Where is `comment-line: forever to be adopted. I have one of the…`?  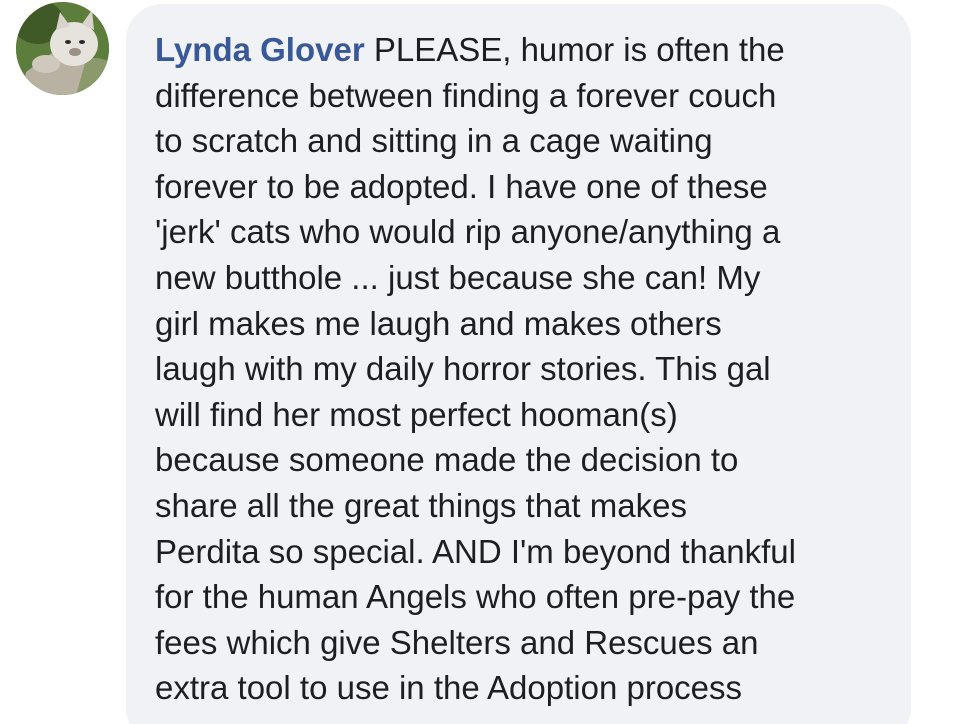
comment-line: forever to be adopted. I have one of the… is located at coordinates (461, 186).